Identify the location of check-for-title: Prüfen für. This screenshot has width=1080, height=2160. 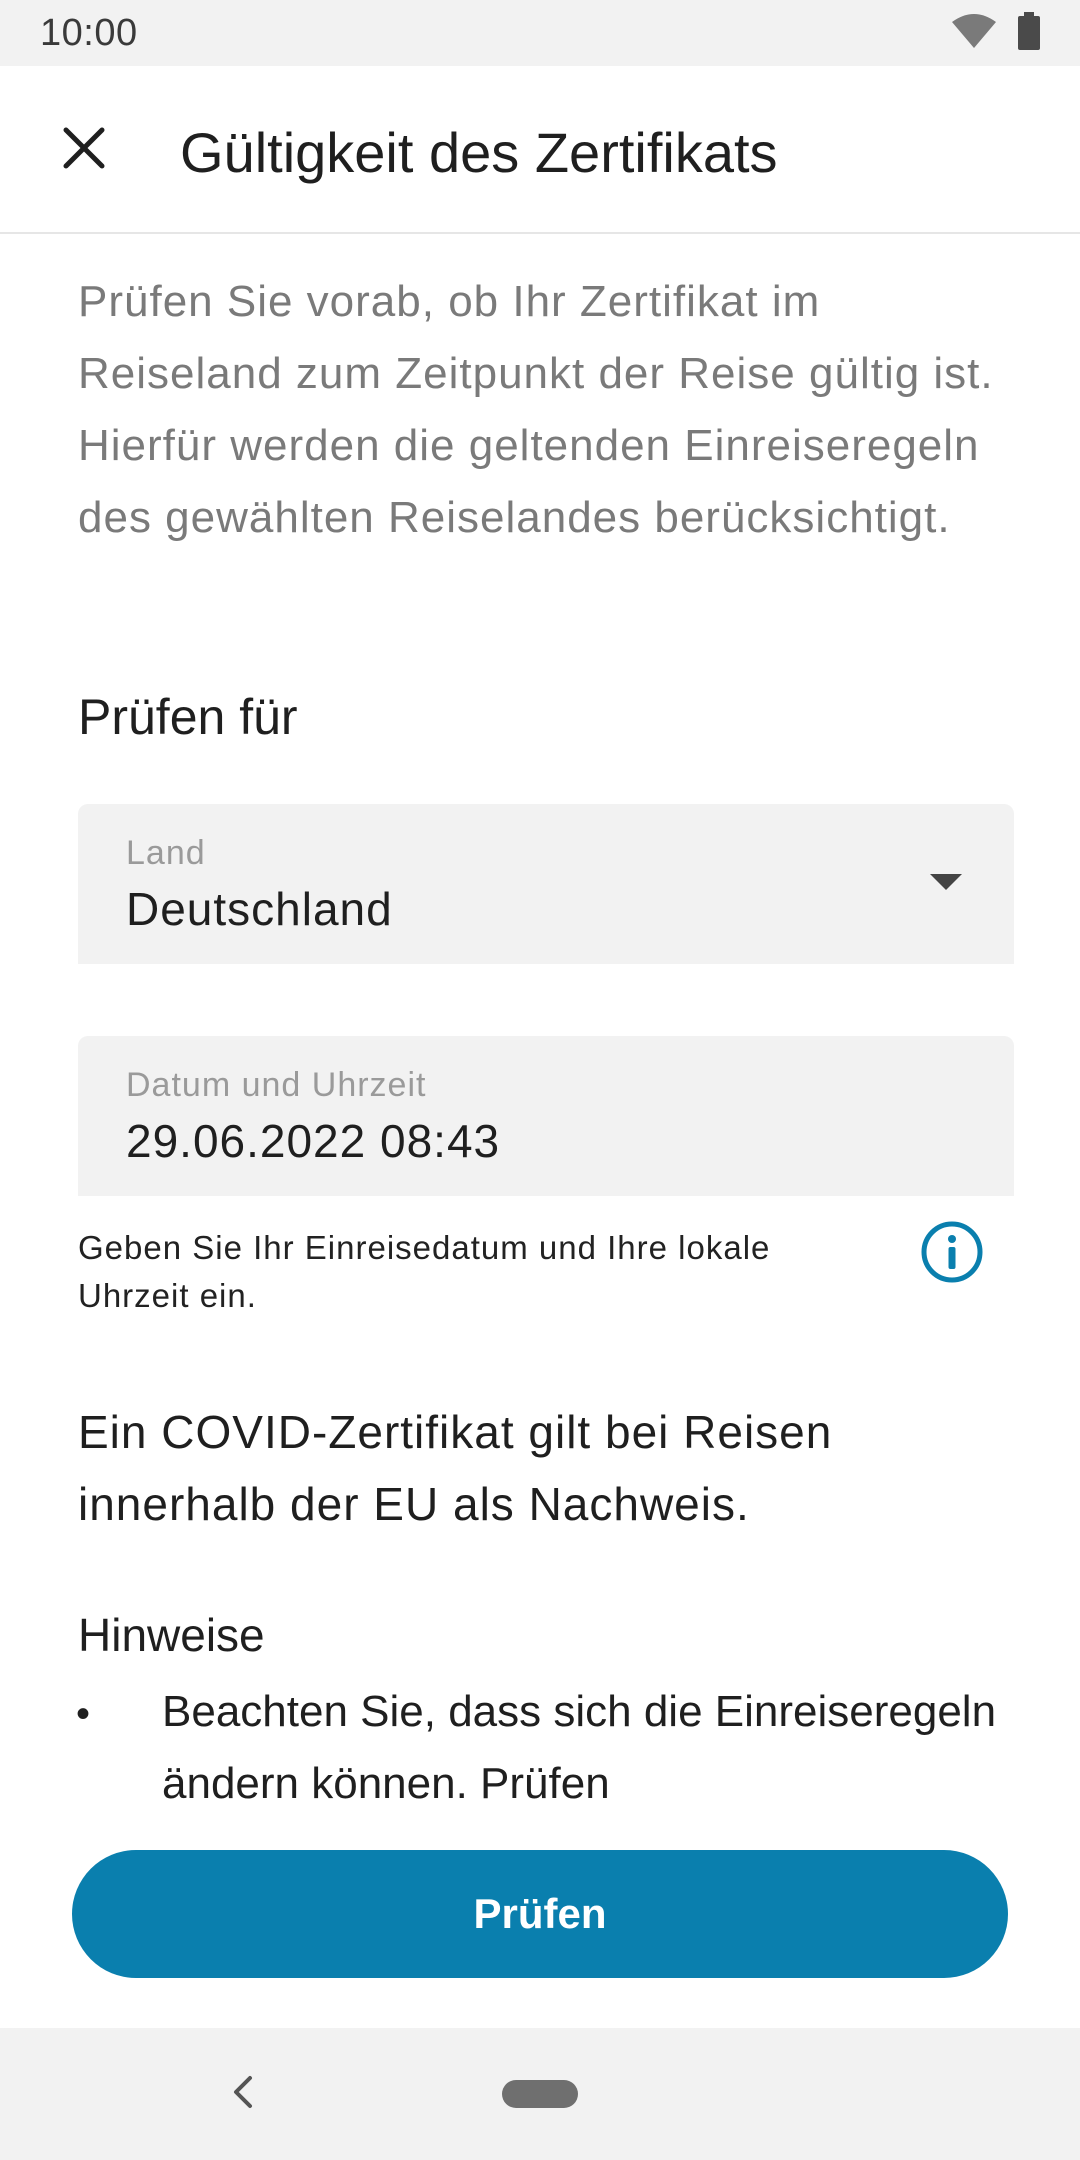
(188, 717).